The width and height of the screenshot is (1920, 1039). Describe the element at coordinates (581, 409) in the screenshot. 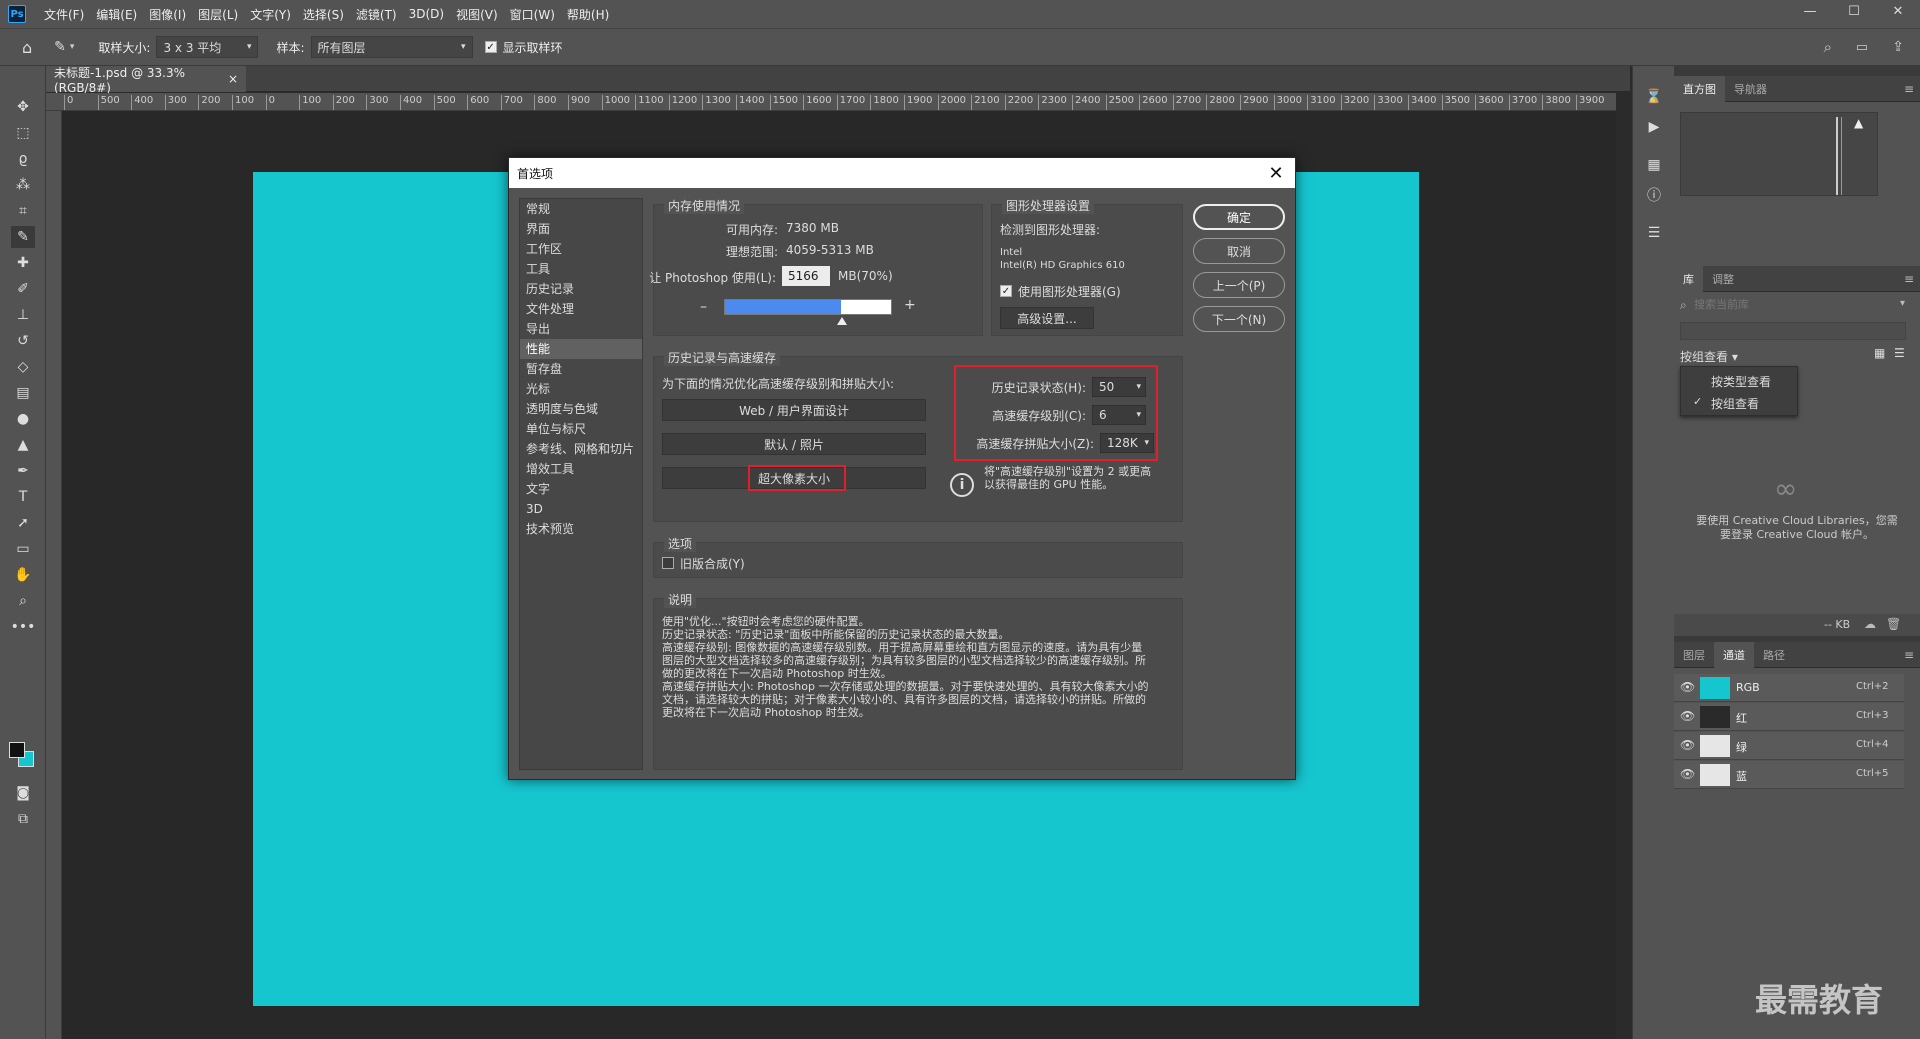

I see `category-item: 透明度与色域` at that location.